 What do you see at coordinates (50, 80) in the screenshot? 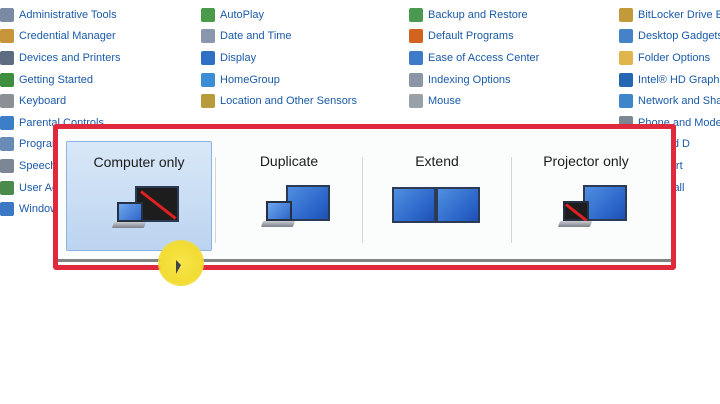
I see `cp-item-getting-started: Getting Started` at bounding box center [50, 80].